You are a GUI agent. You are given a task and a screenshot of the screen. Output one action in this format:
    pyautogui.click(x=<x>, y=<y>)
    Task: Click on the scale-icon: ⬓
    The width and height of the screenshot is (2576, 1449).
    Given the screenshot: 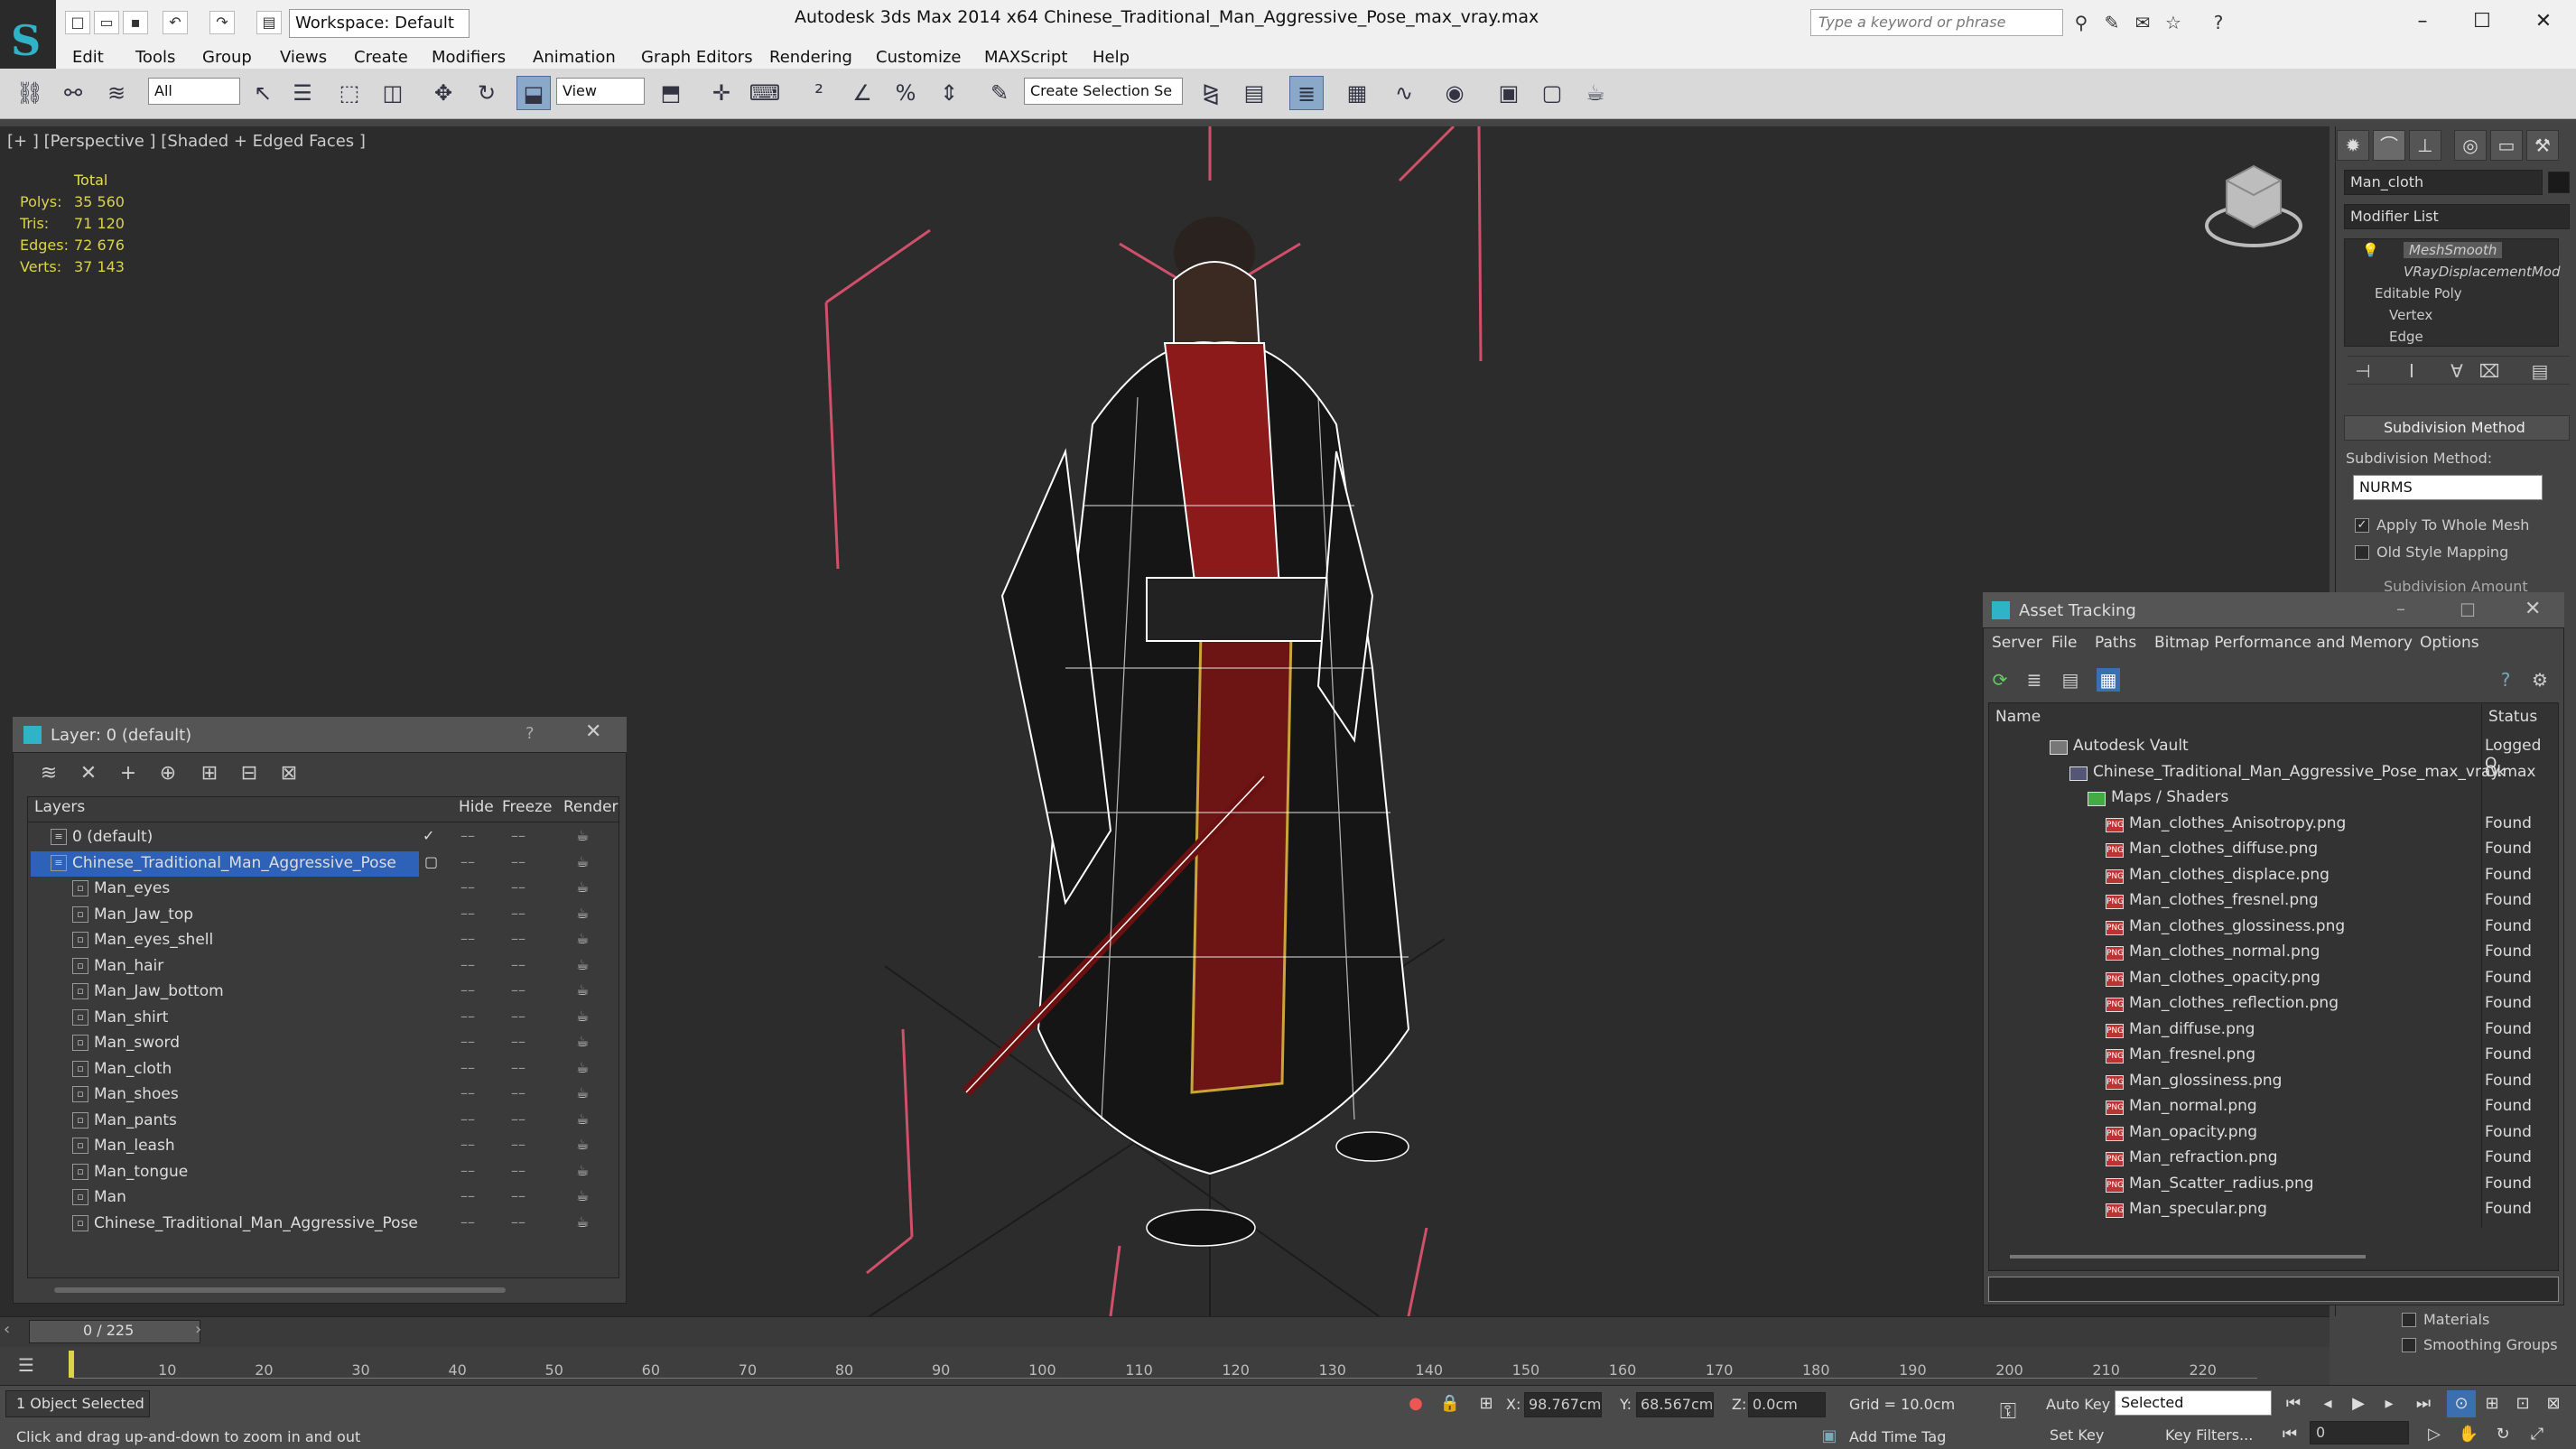 What is the action you would take?
    pyautogui.click(x=533, y=93)
    